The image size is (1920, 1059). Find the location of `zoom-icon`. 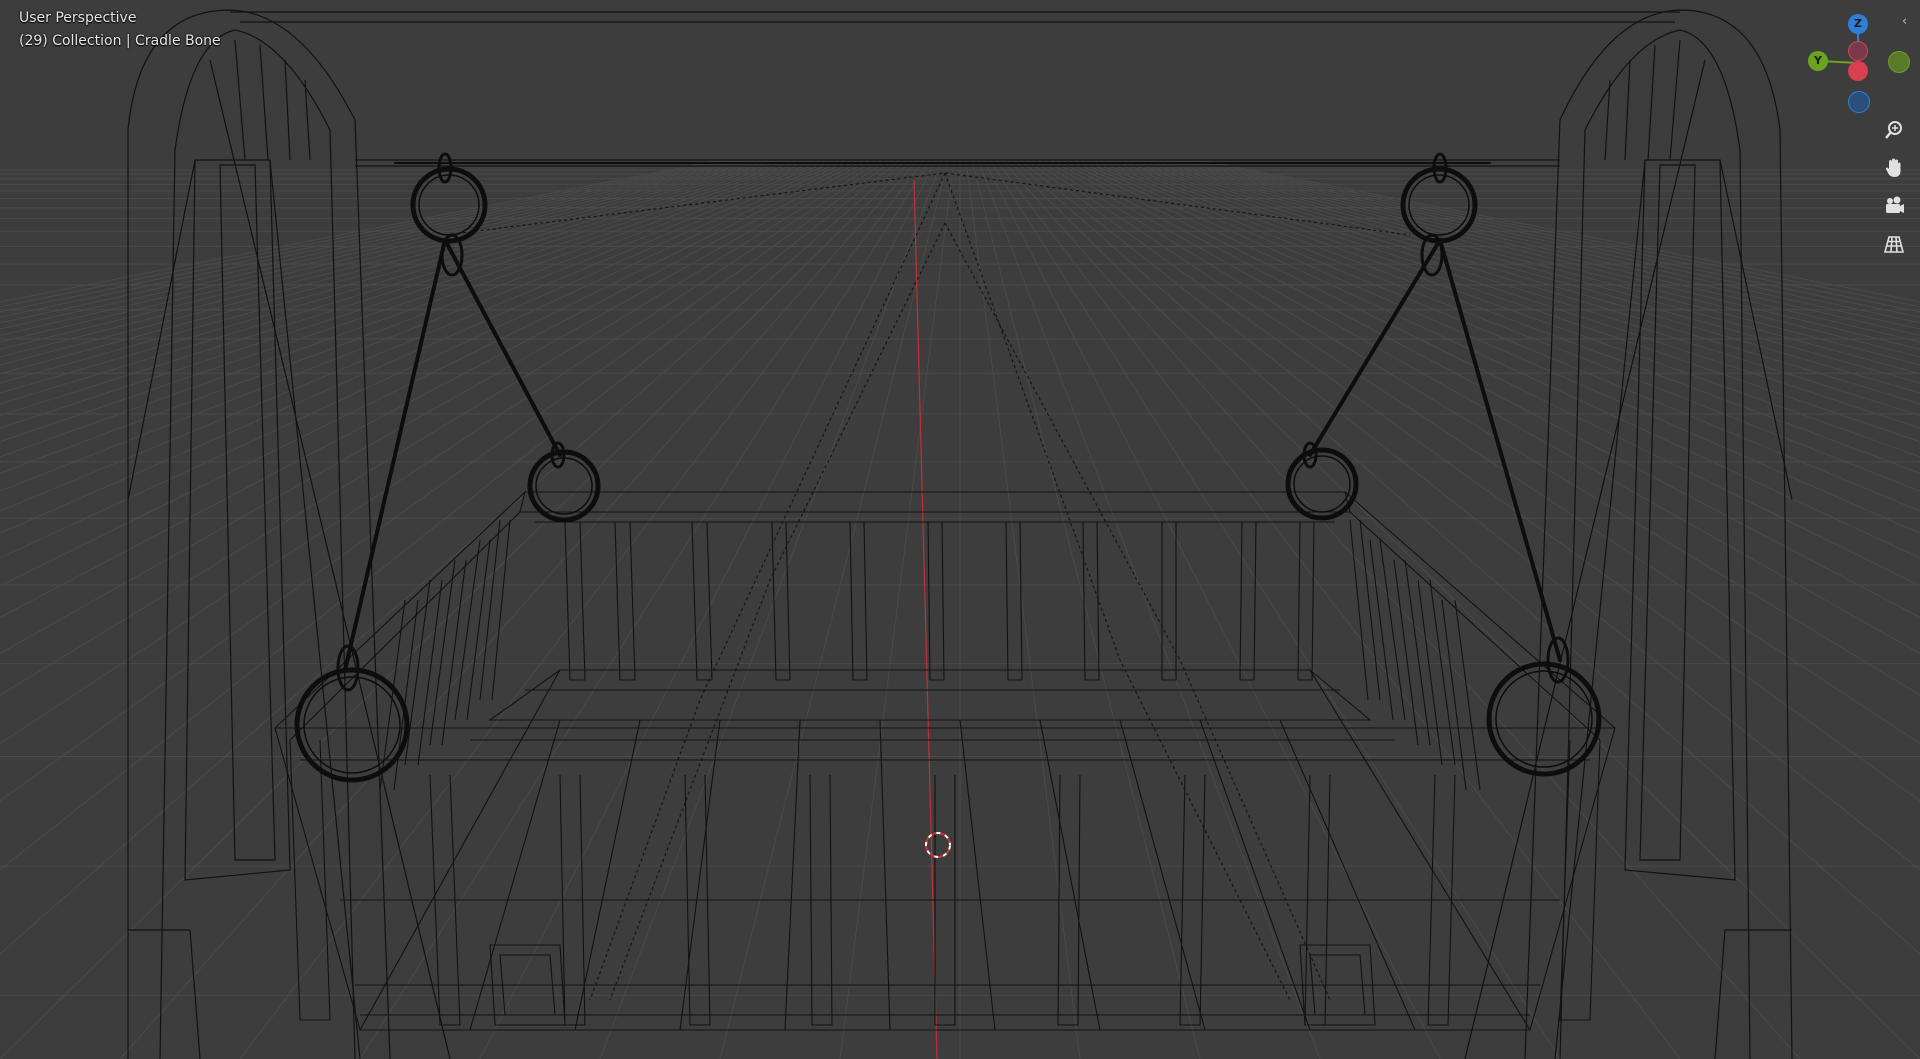

zoom-icon is located at coordinates (1893, 130).